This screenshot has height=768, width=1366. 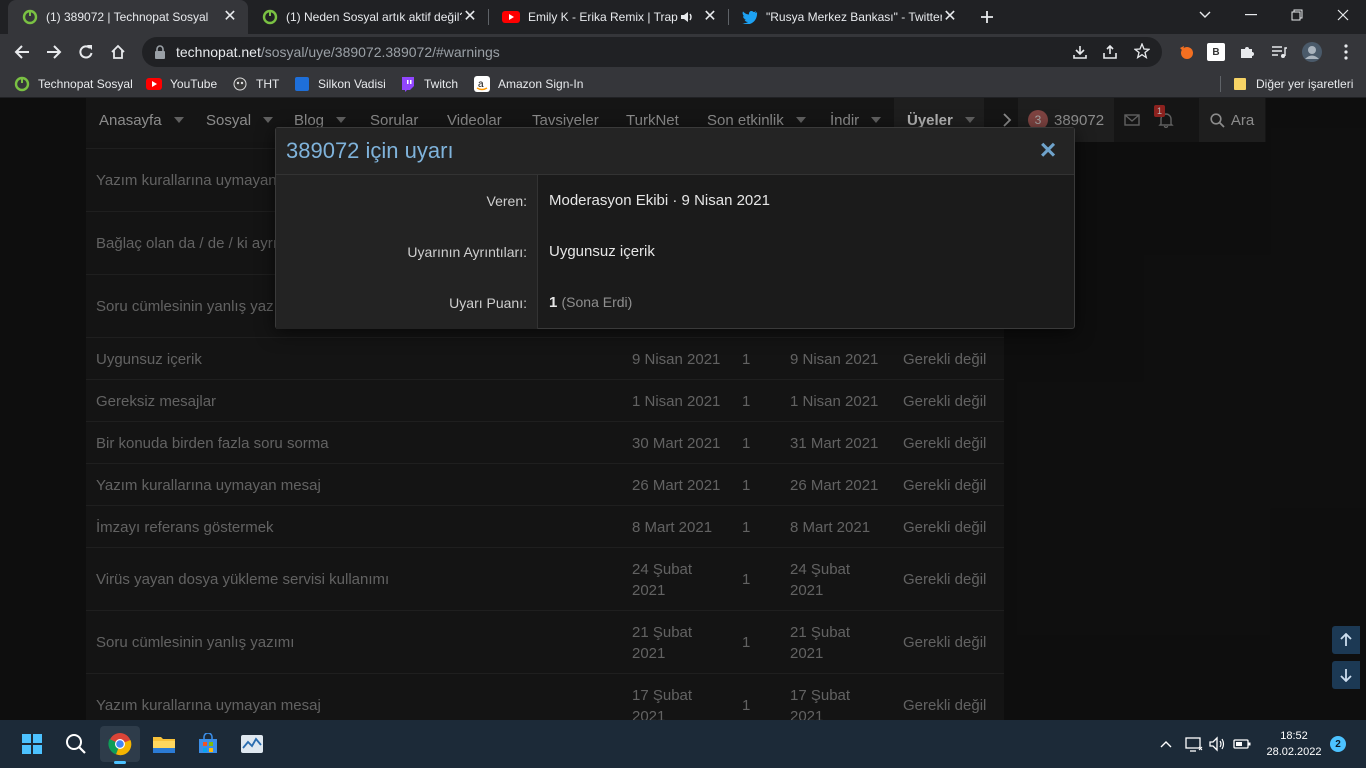 I want to click on windows-taskbar: 18:52 28.02.2022 2, so click(x=683, y=744).